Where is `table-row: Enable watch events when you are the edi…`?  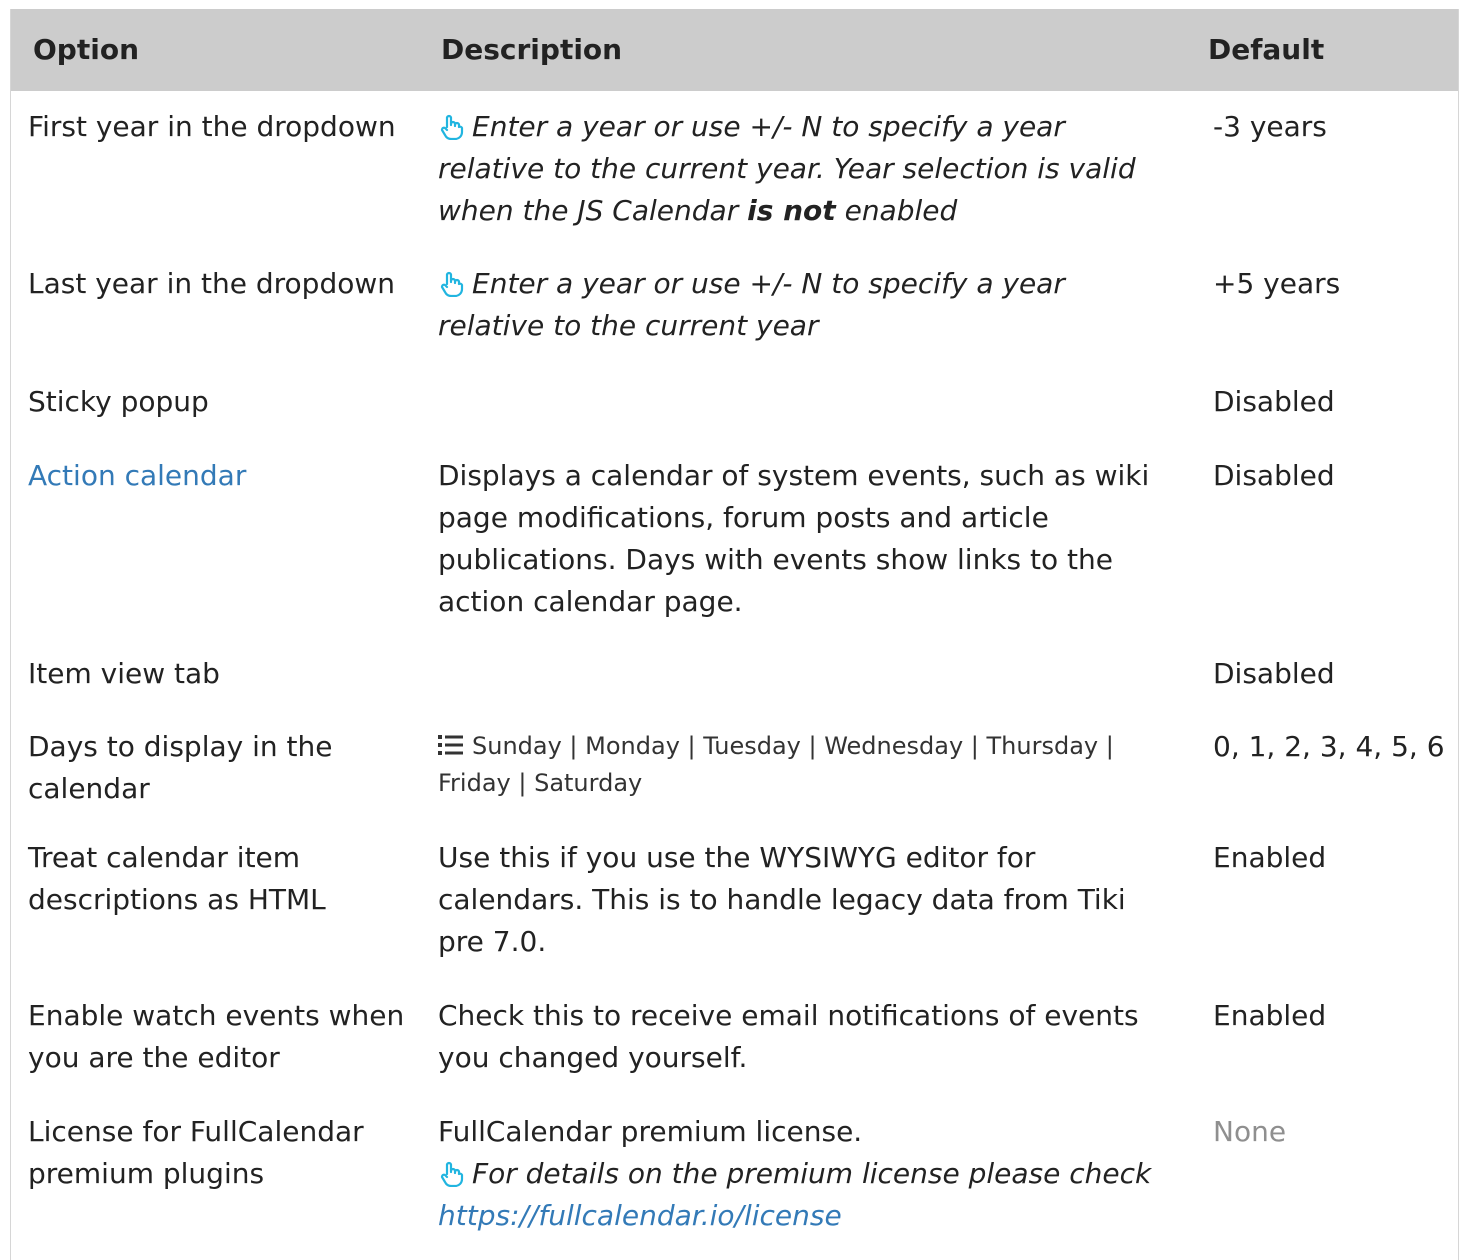
table-row: Enable watch events when you are the edi… is located at coordinates (734, 1043).